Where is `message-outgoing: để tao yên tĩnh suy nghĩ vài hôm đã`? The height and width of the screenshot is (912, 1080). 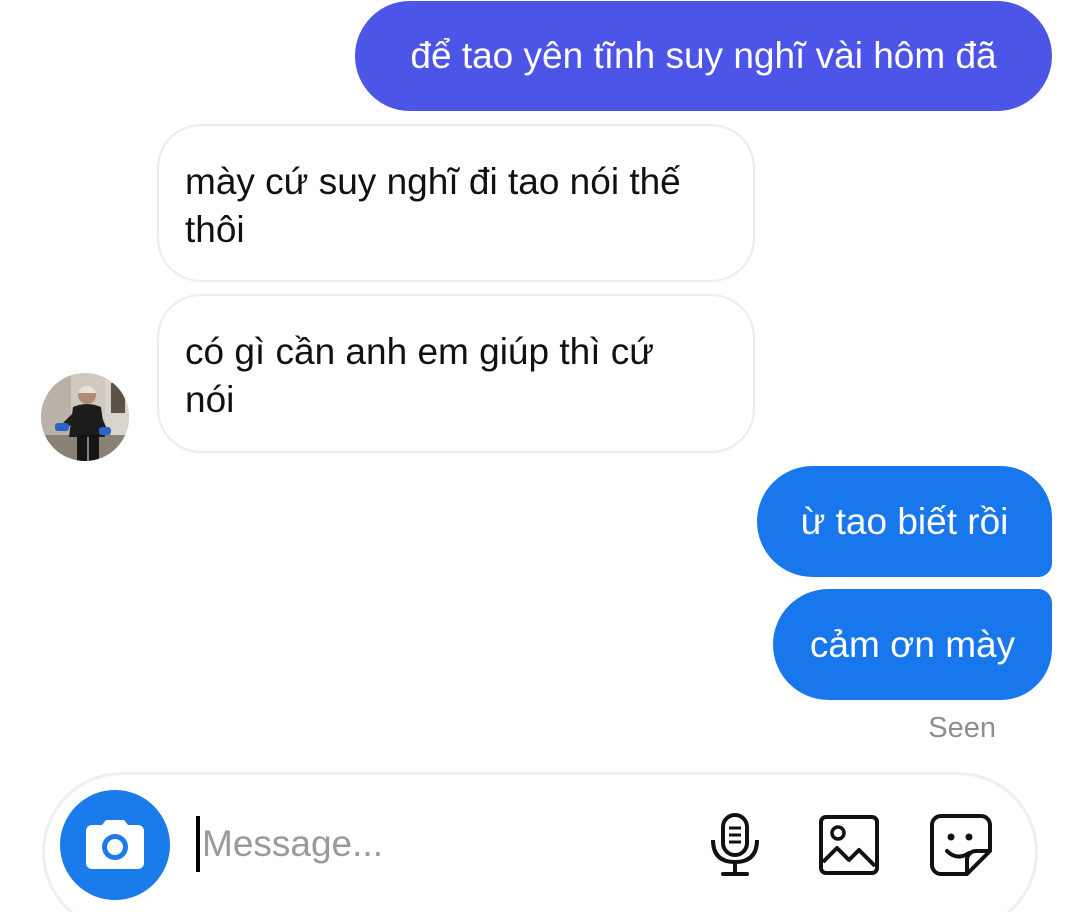 message-outgoing: để tao yên tĩnh suy nghĩ vài hôm đã is located at coordinates (703, 56).